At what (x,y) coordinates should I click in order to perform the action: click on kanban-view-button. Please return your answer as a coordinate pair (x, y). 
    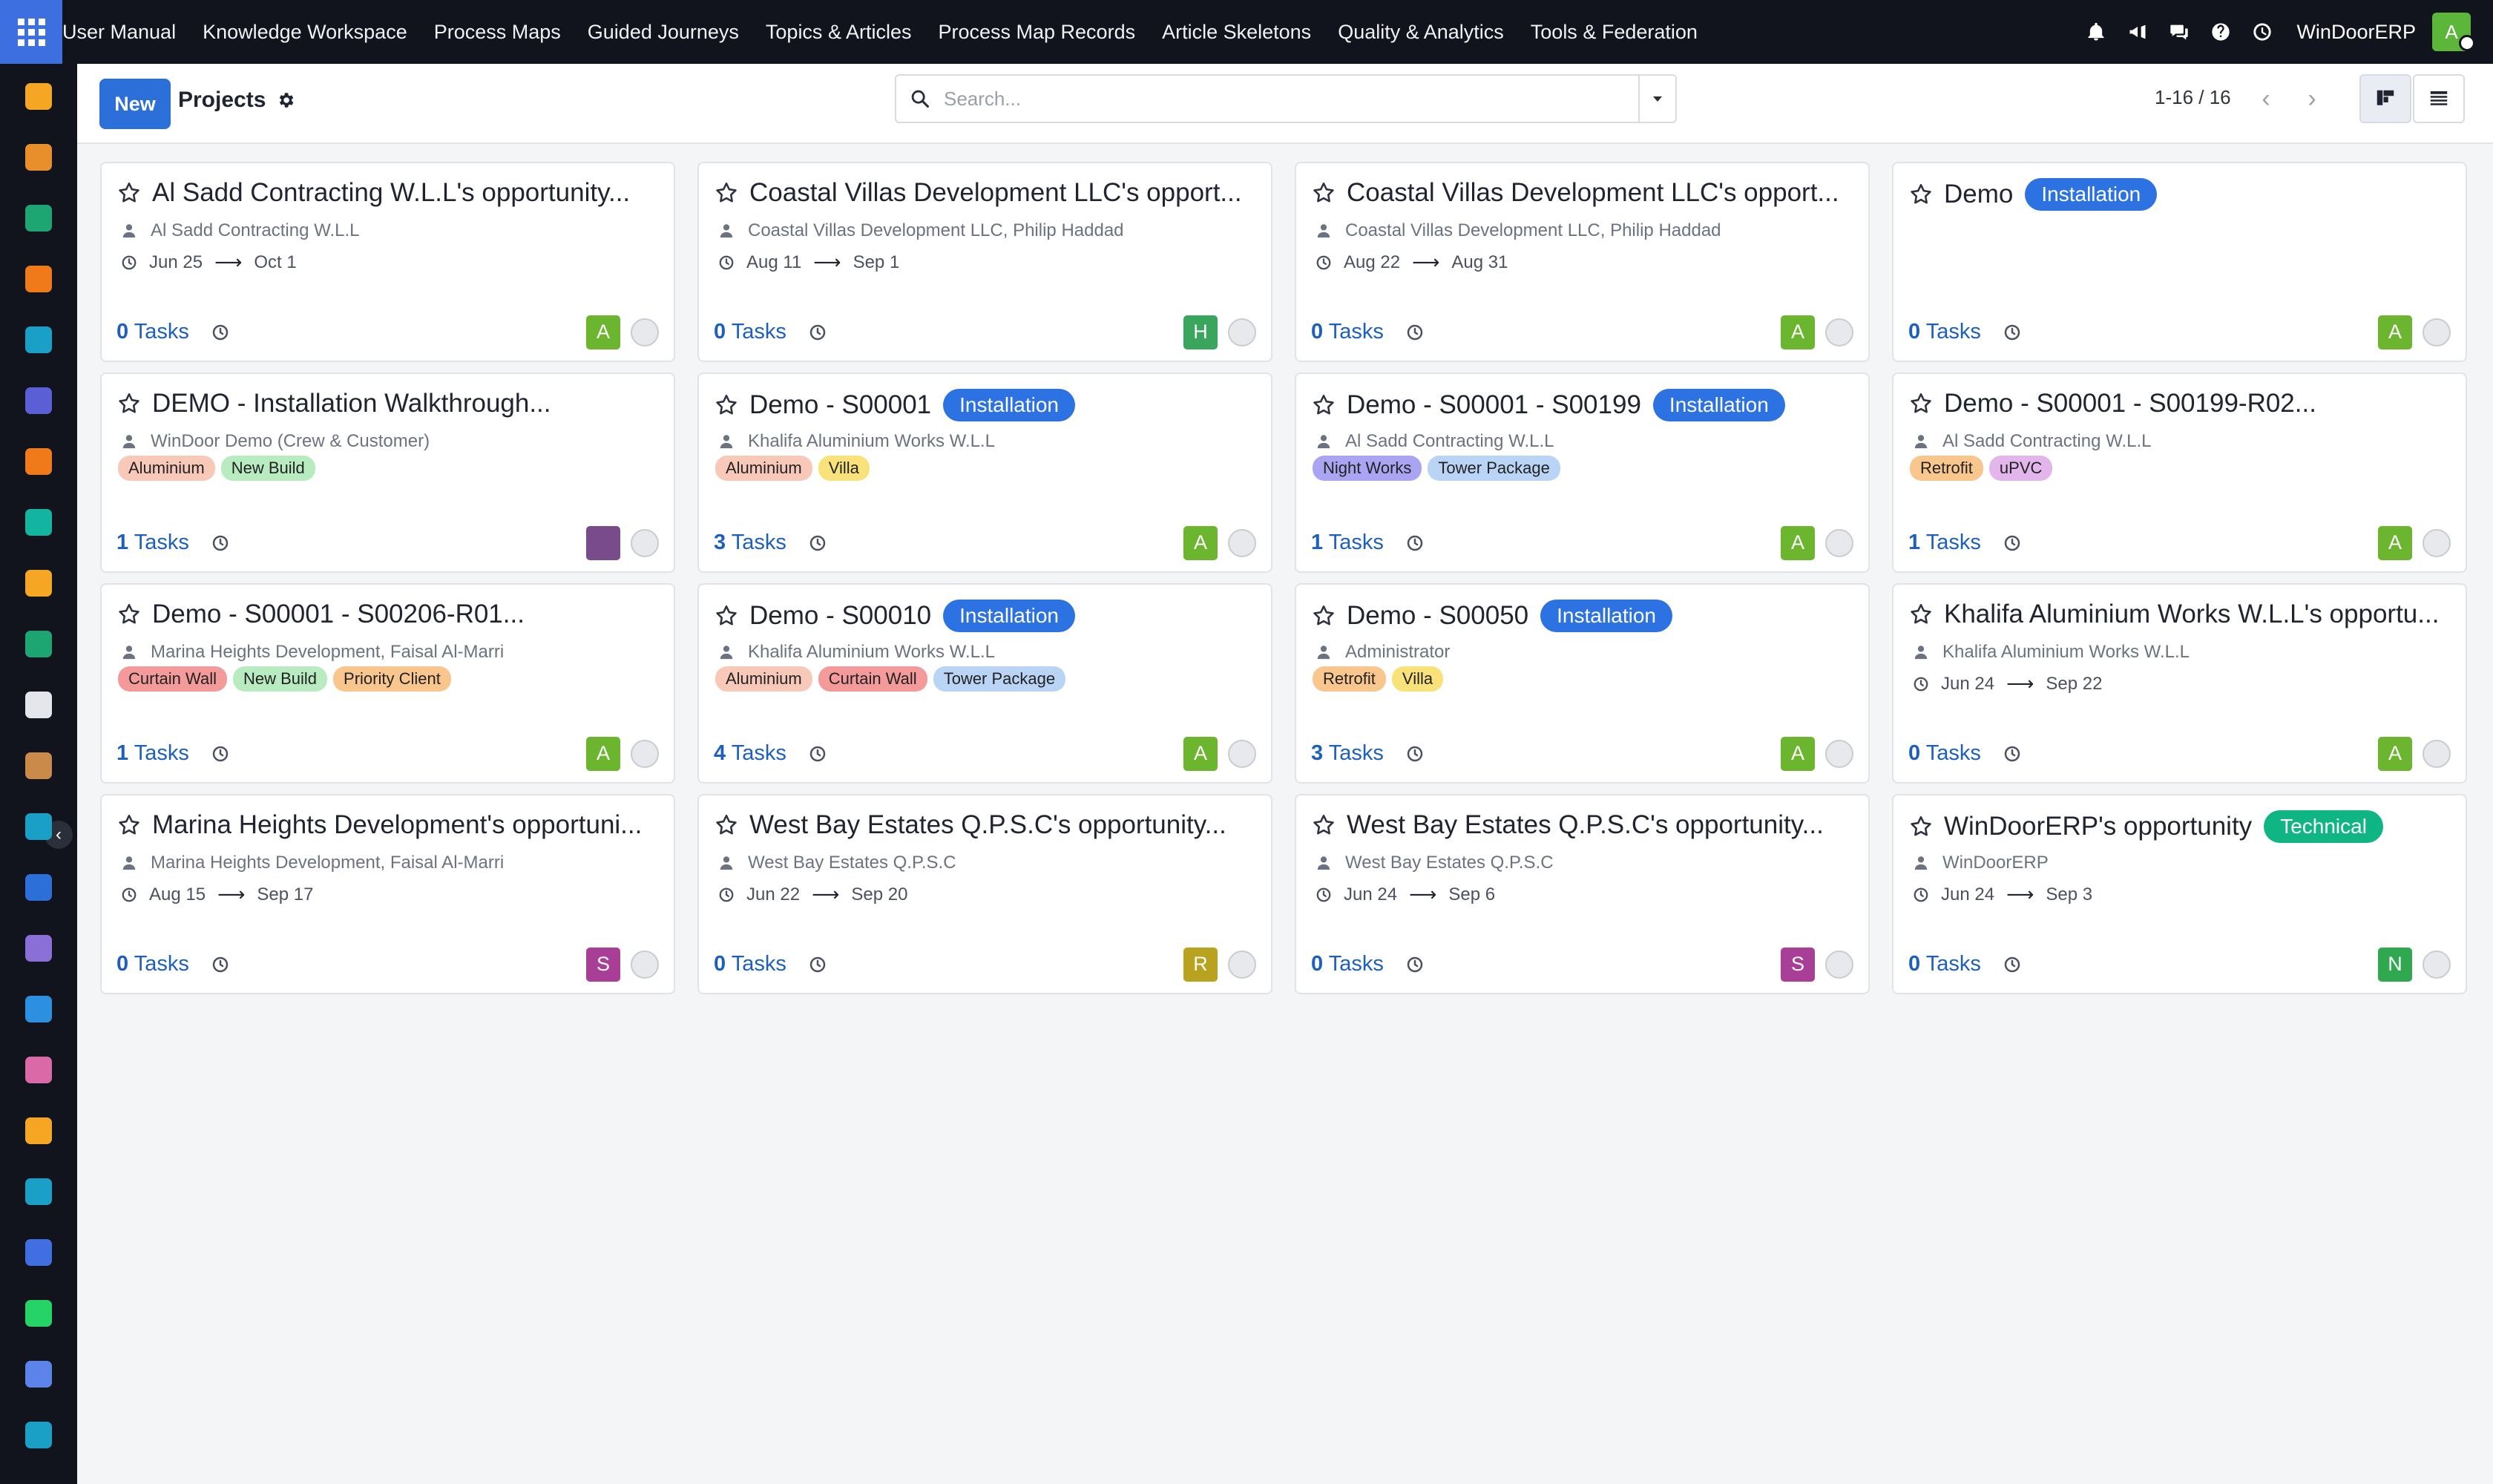
    Looking at the image, I should click on (2385, 98).